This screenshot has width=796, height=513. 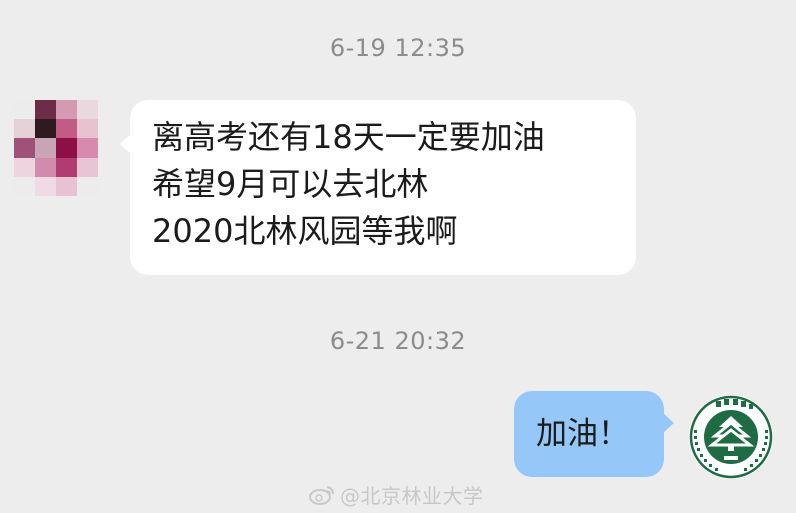 I want to click on outgoing-message-bubble: 加油！, so click(x=594, y=434).